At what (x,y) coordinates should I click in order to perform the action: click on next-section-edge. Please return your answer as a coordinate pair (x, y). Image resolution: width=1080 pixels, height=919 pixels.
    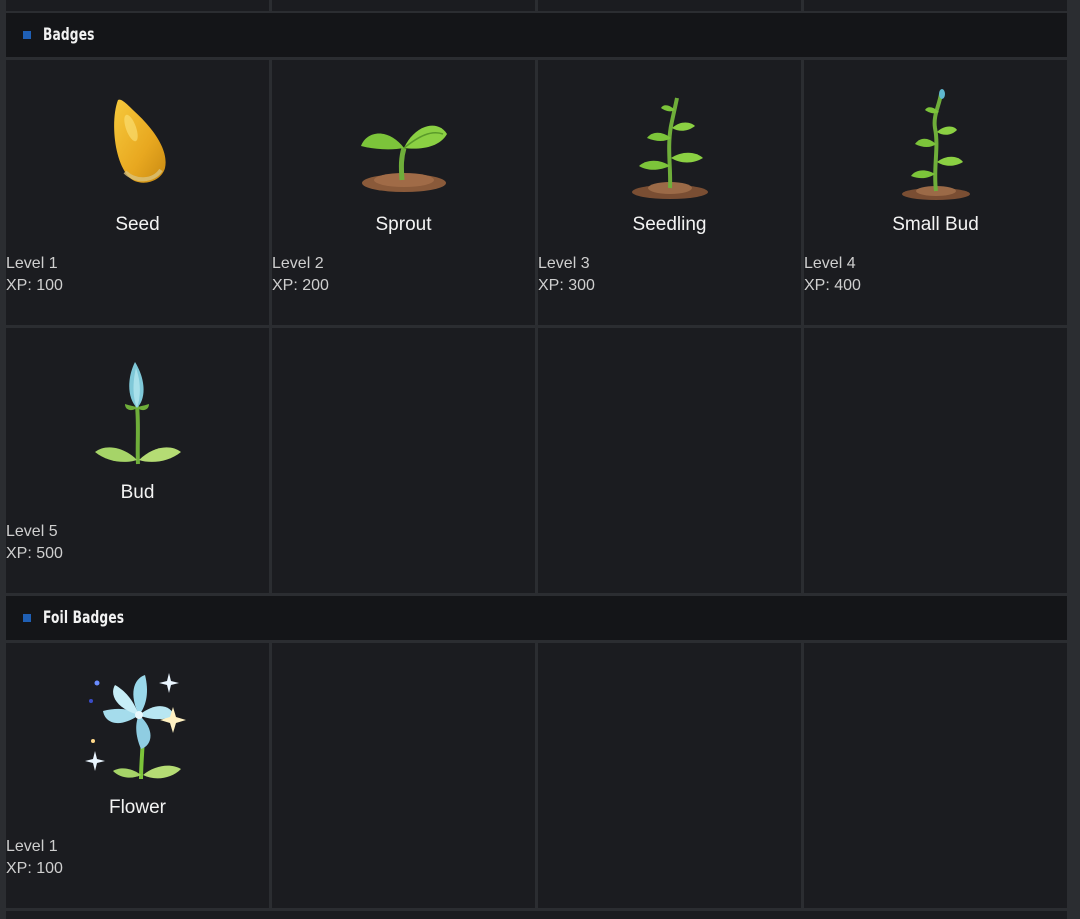
    Looking at the image, I should click on (536, 915).